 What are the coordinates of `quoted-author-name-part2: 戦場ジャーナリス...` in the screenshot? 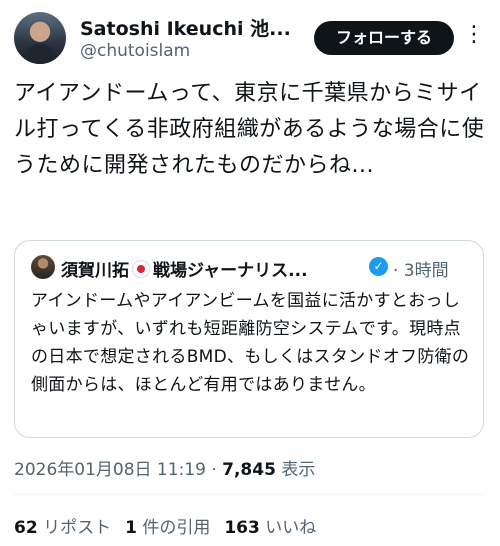 It's located at (230, 271).